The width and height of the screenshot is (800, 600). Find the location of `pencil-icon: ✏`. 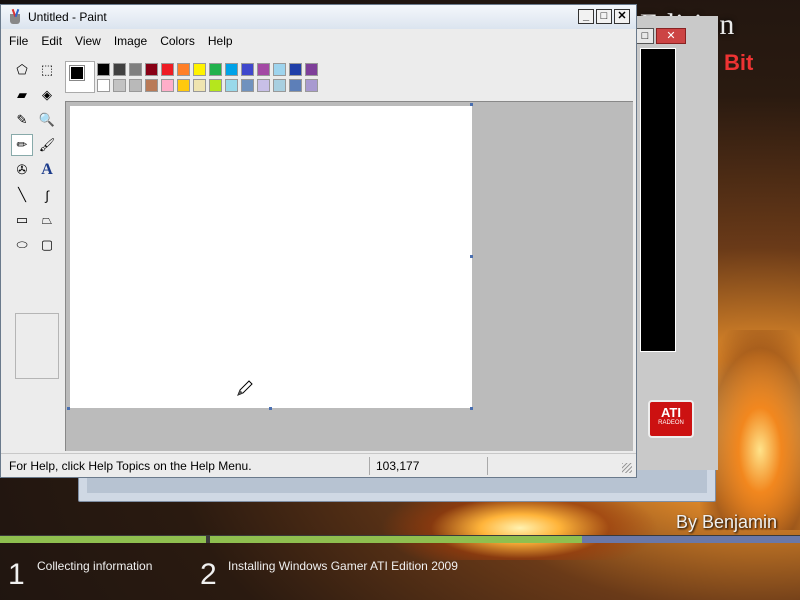

pencil-icon: ✏ is located at coordinates (22, 144).